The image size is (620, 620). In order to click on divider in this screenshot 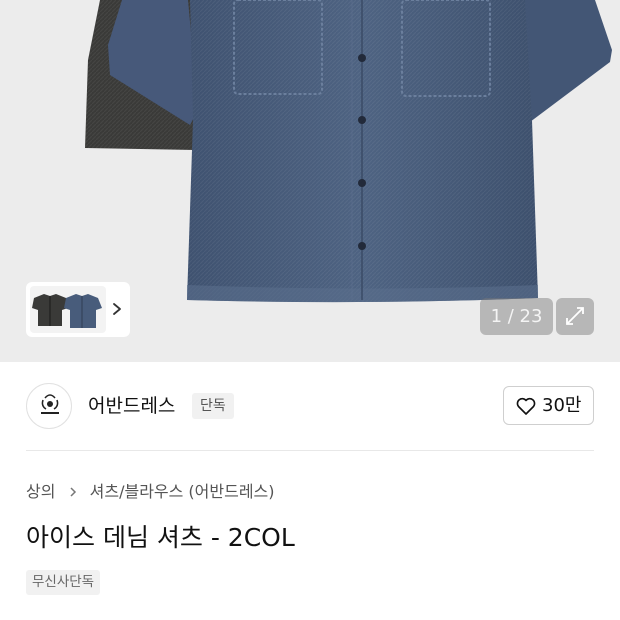, I will do `click(310, 450)`.